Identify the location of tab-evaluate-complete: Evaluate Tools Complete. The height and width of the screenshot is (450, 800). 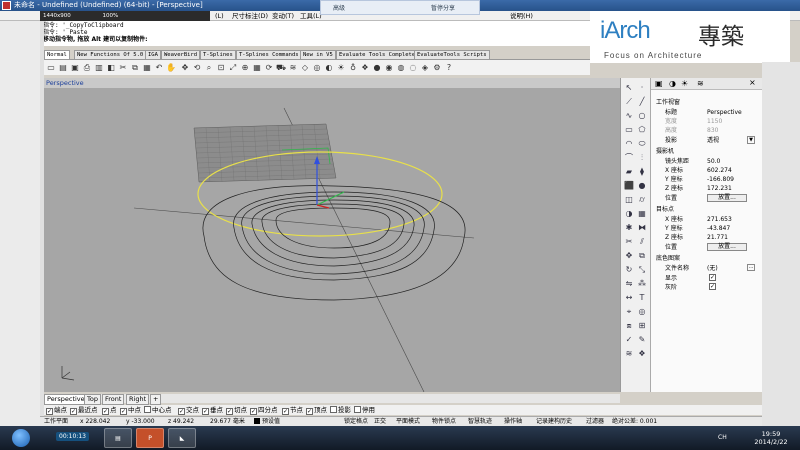
(377, 54).